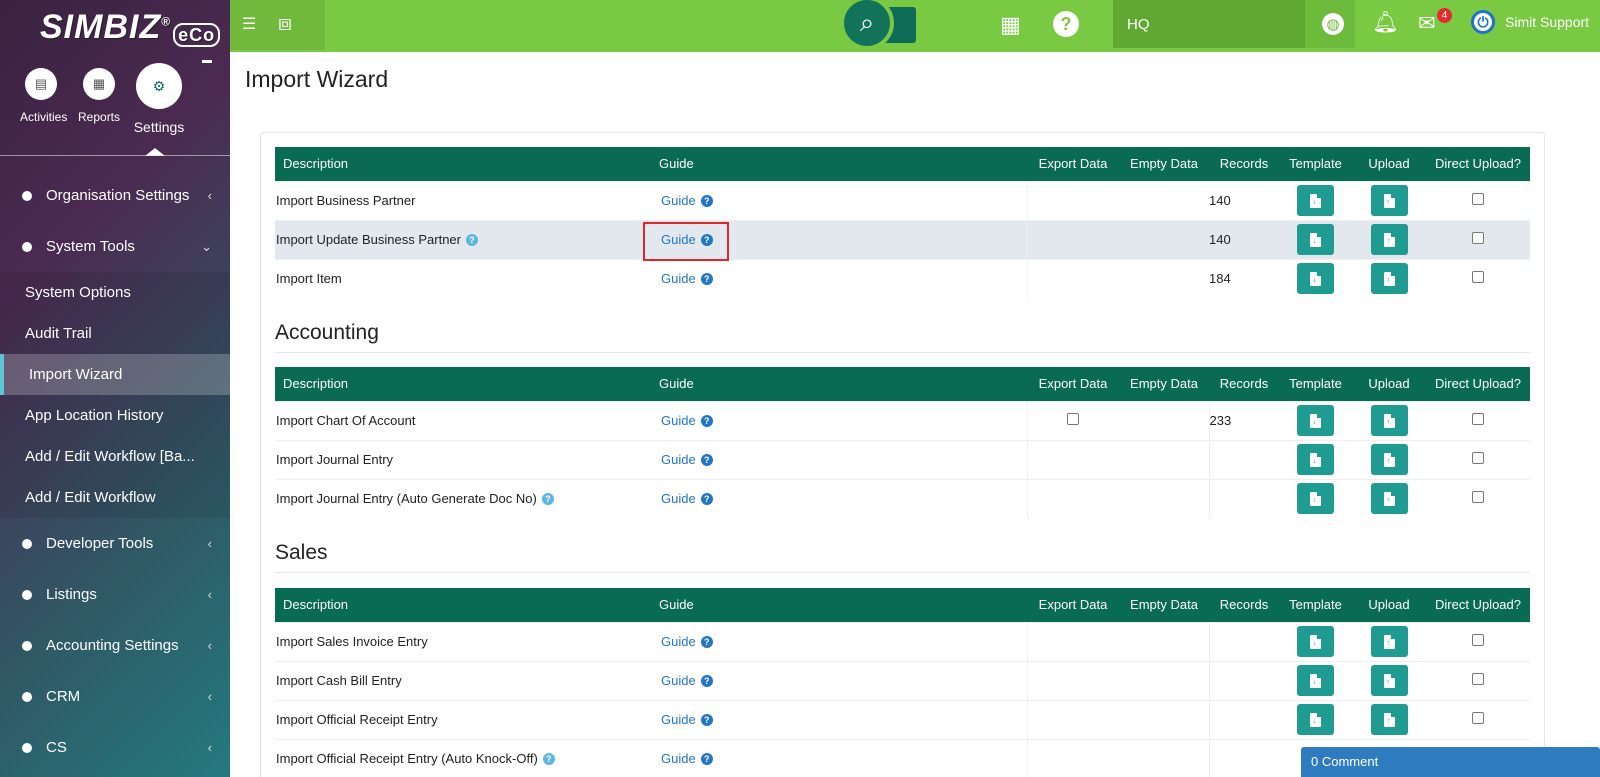  I want to click on help-icon: ?, so click(1066, 24).